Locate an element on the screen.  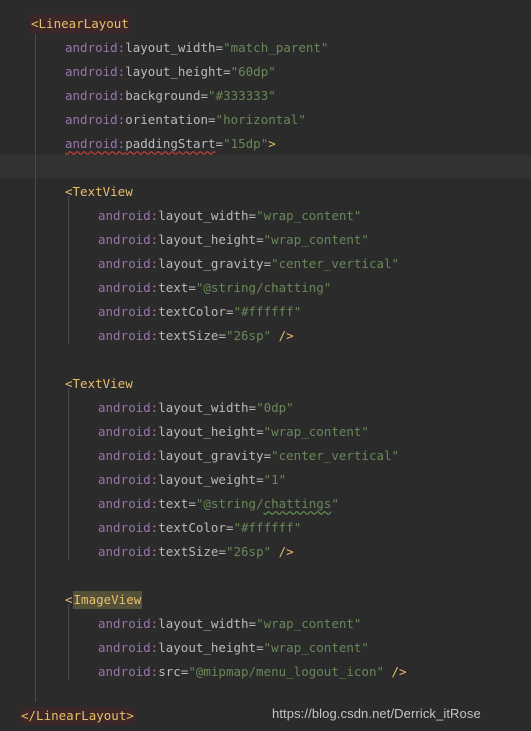
val-horizontal: "horizontal" is located at coordinates (260, 119).